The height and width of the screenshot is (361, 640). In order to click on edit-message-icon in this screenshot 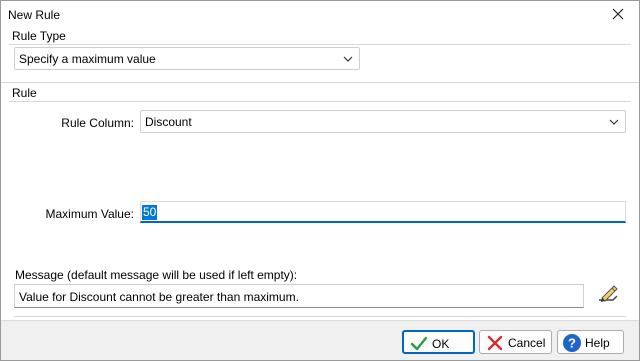, I will do `click(608, 294)`.